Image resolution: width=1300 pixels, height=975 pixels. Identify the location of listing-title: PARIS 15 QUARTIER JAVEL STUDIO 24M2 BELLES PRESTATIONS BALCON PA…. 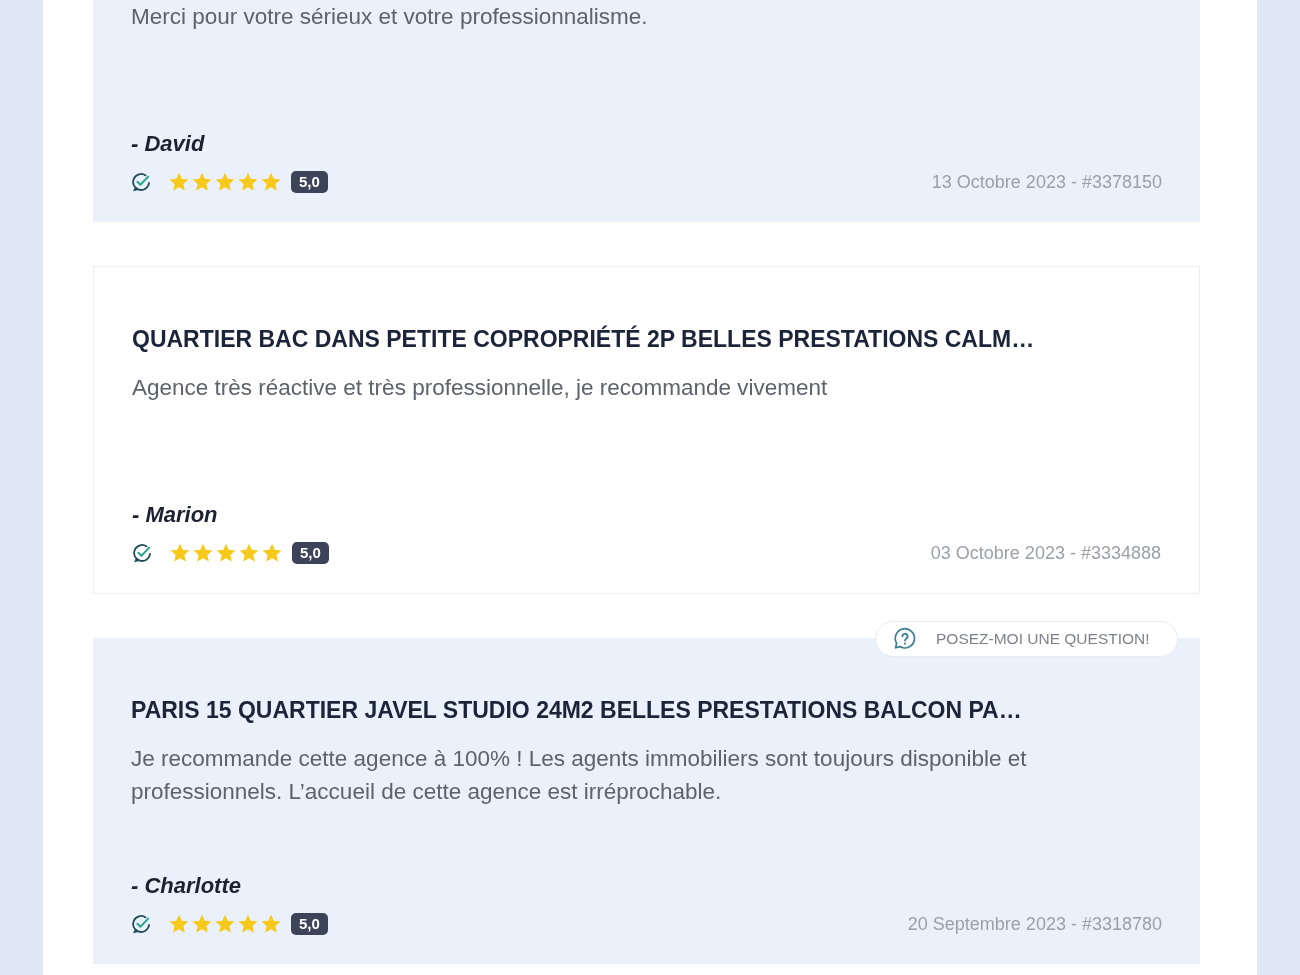
(576, 710).